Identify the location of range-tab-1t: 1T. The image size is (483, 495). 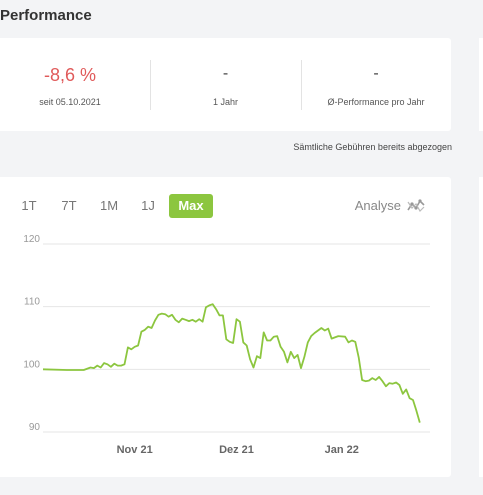
(29, 206).